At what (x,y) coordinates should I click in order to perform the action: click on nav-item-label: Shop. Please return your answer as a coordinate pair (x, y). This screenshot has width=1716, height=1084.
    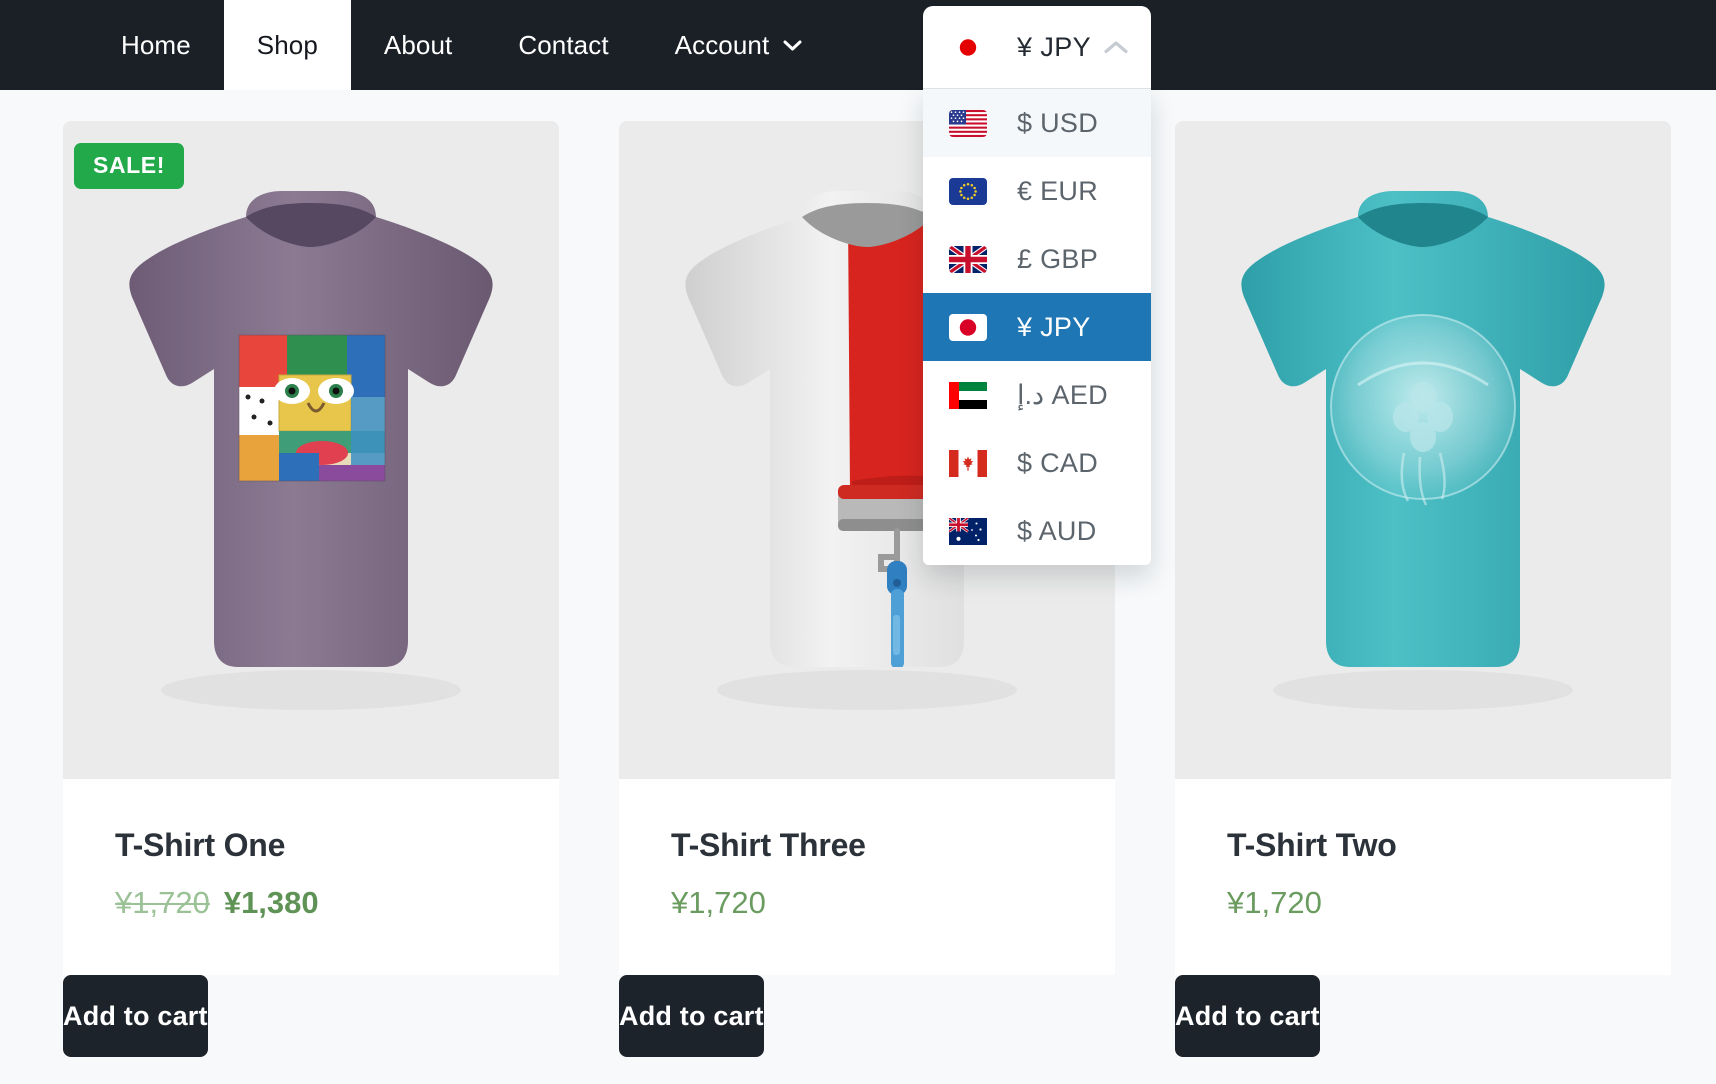
    Looking at the image, I should click on (287, 44).